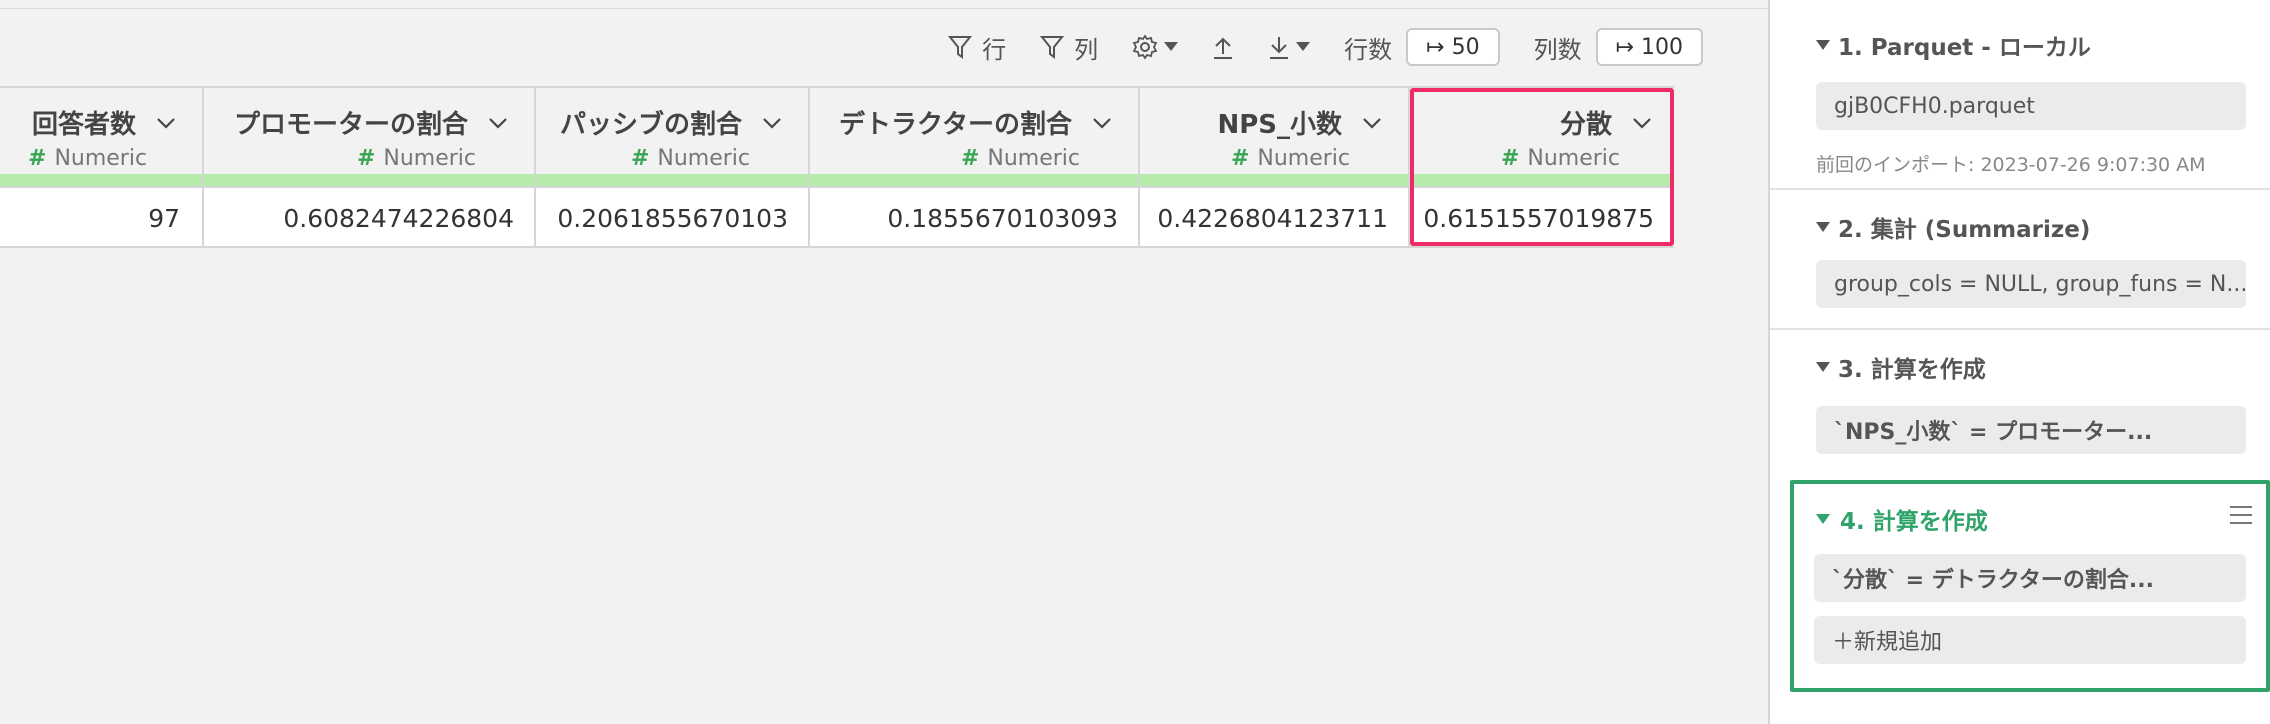 The image size is (2270, 724). What do you see at coordinates (1538, 218) in the screenshot?
I see `cell-value: 0.6151557019875` at bounding box center [1538, 218].